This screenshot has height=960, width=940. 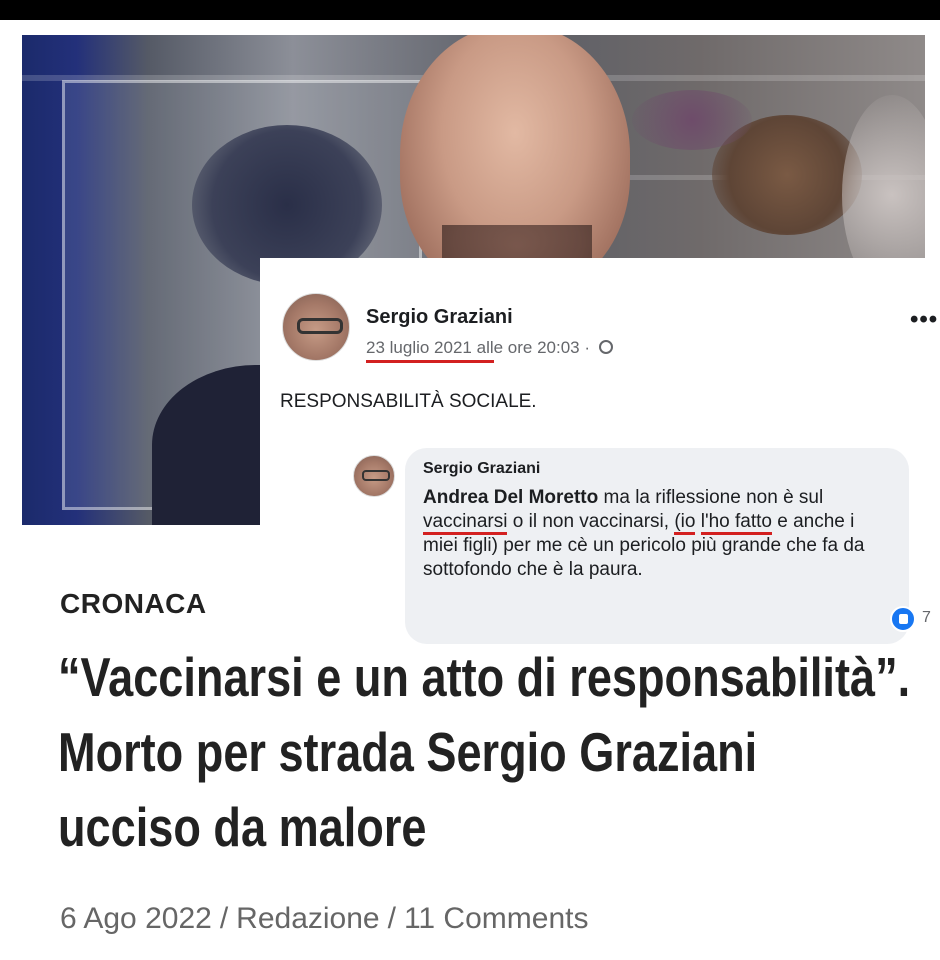 What do you see at coordinates (419, 347) in the screenshot?
I see `post-date: 23 luglio 2021` at bounding box center [419, 347].